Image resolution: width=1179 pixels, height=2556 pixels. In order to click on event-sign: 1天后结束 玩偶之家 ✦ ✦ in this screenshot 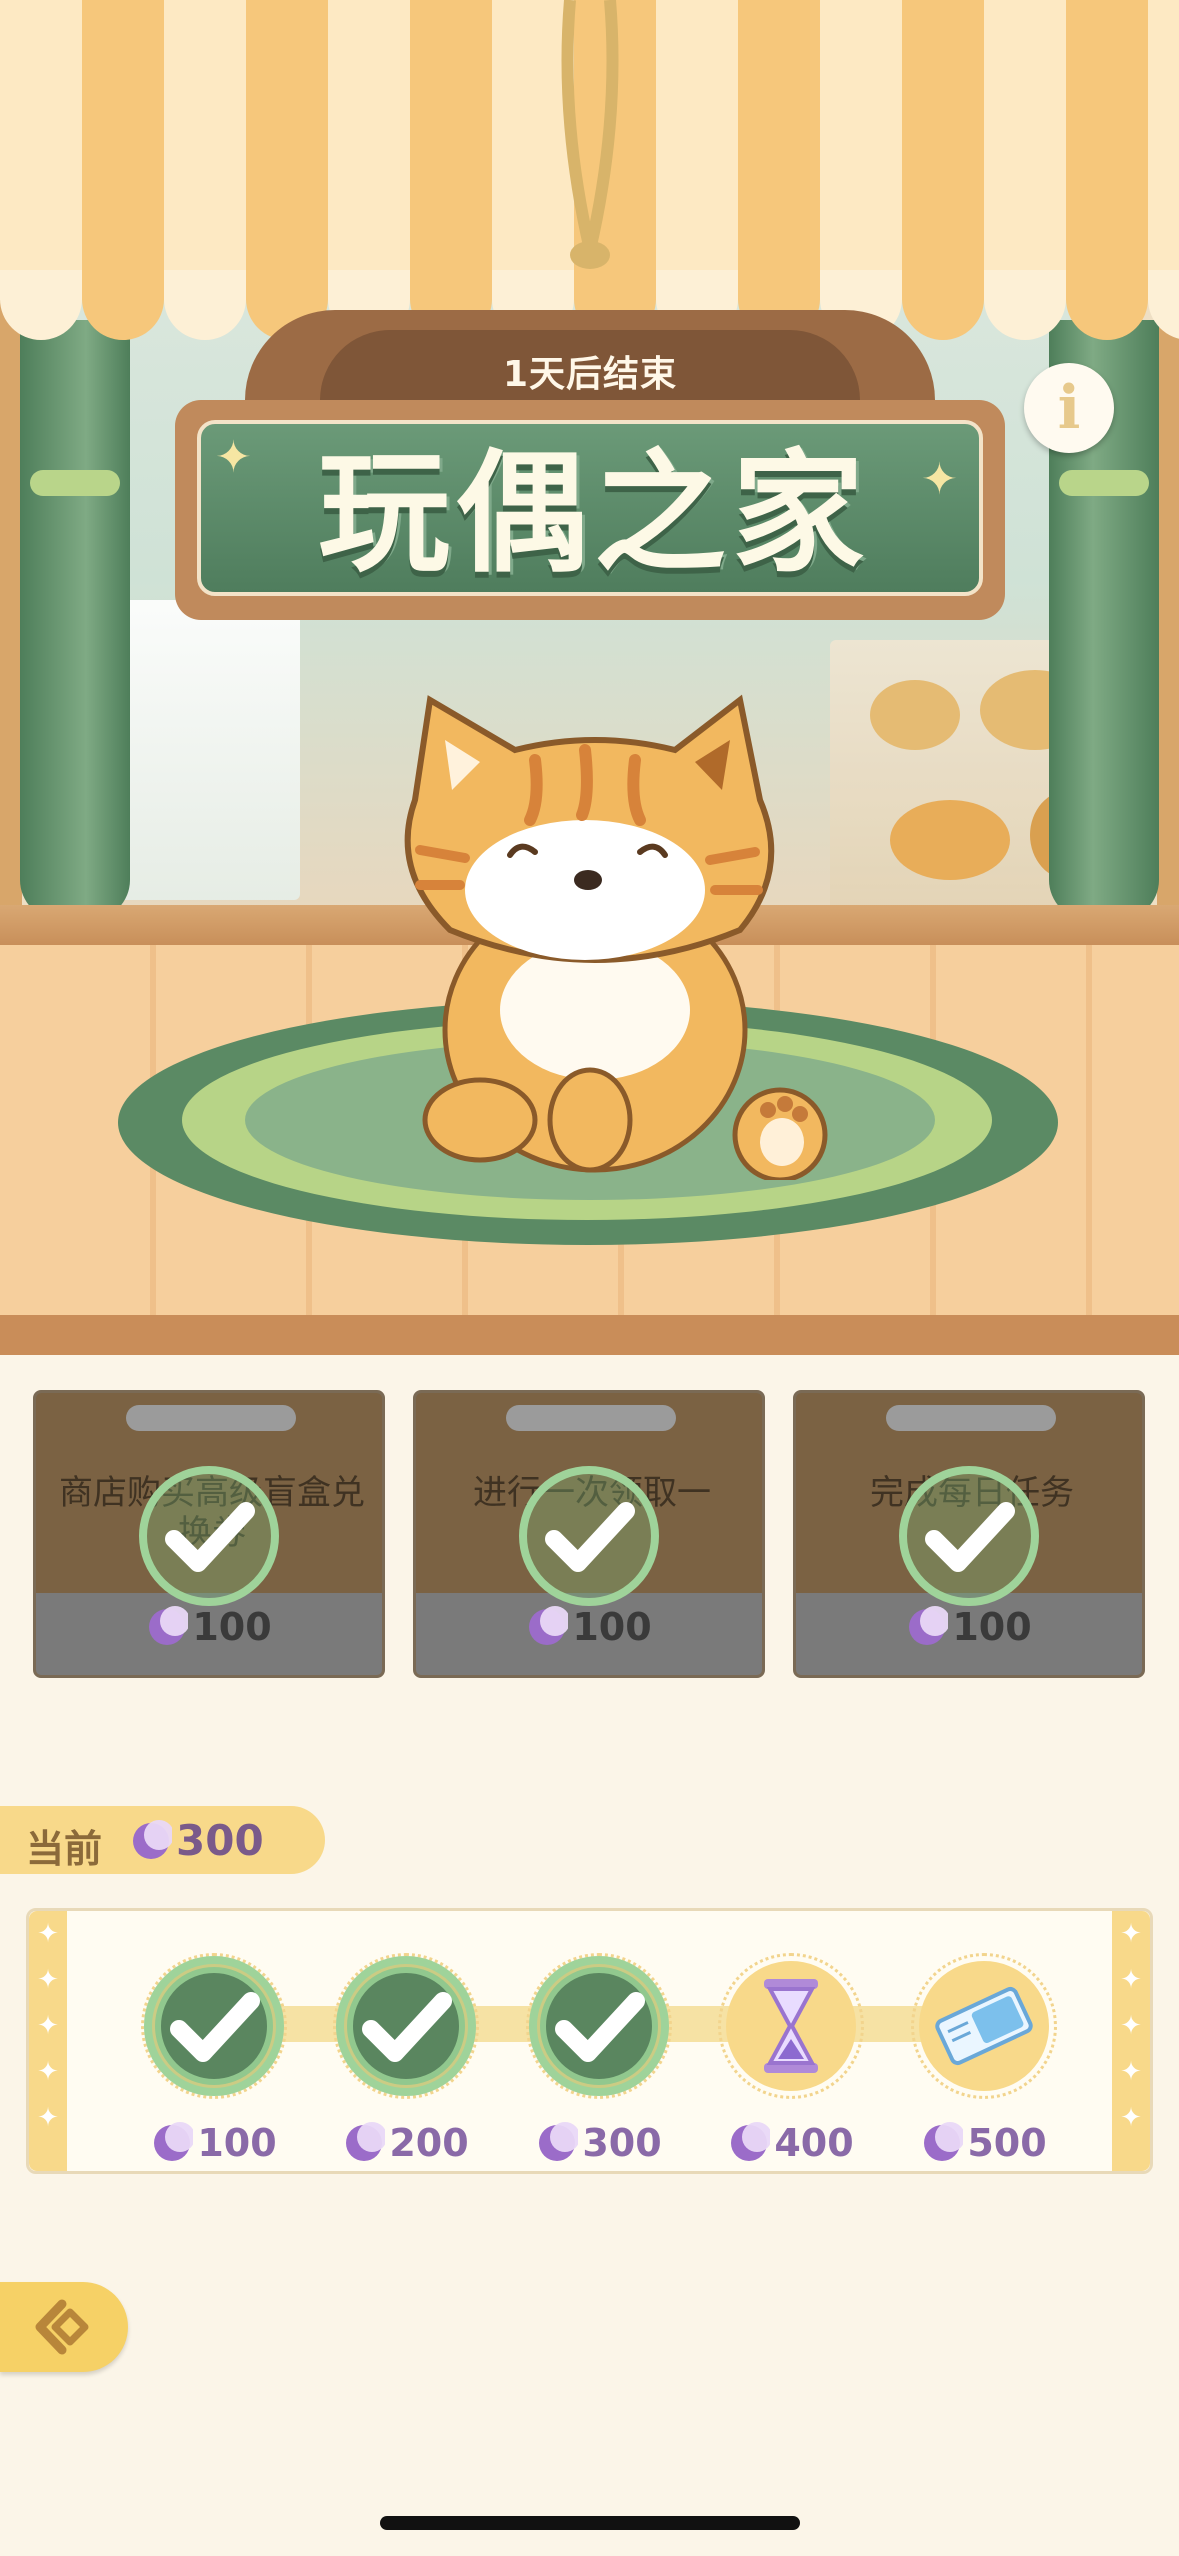, I will do `click(590, 452)`.